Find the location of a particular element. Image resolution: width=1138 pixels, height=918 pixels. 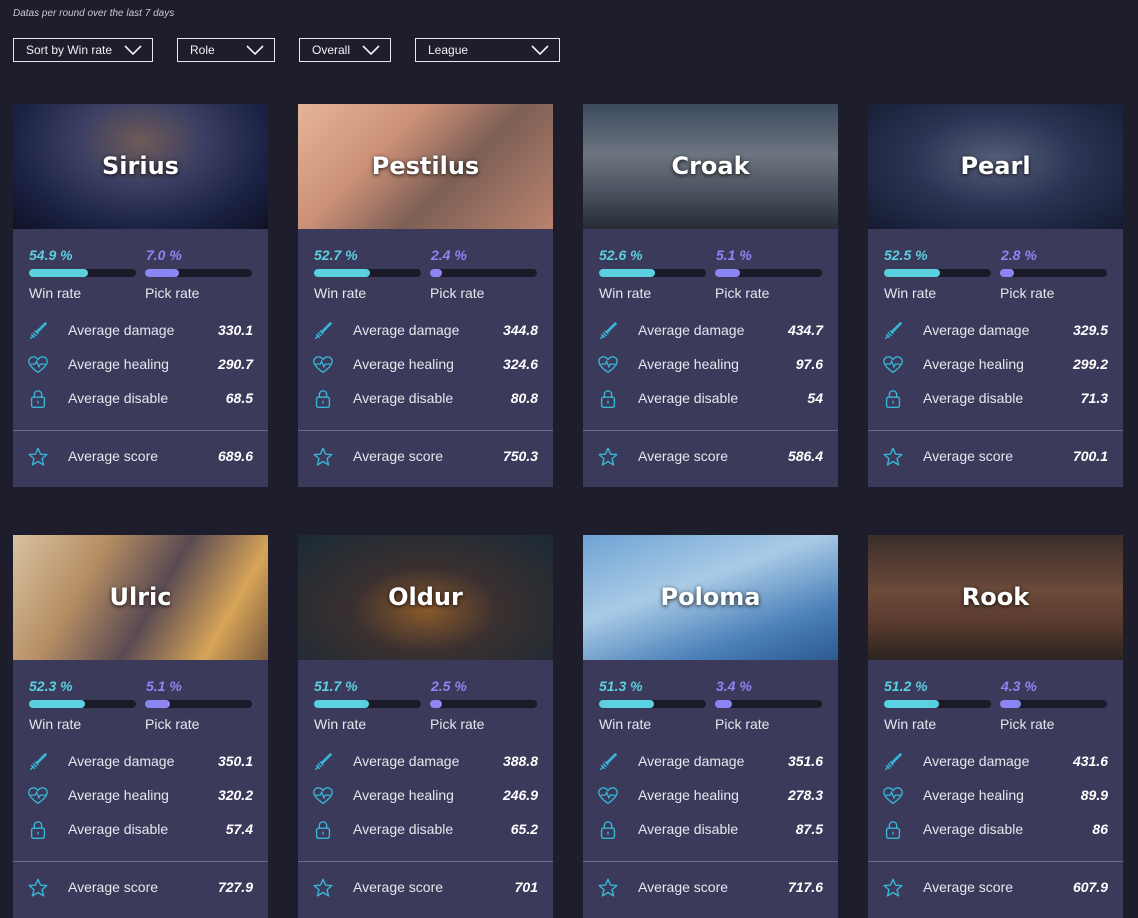

pick-rate-bar is located at coordinates (768, 704).